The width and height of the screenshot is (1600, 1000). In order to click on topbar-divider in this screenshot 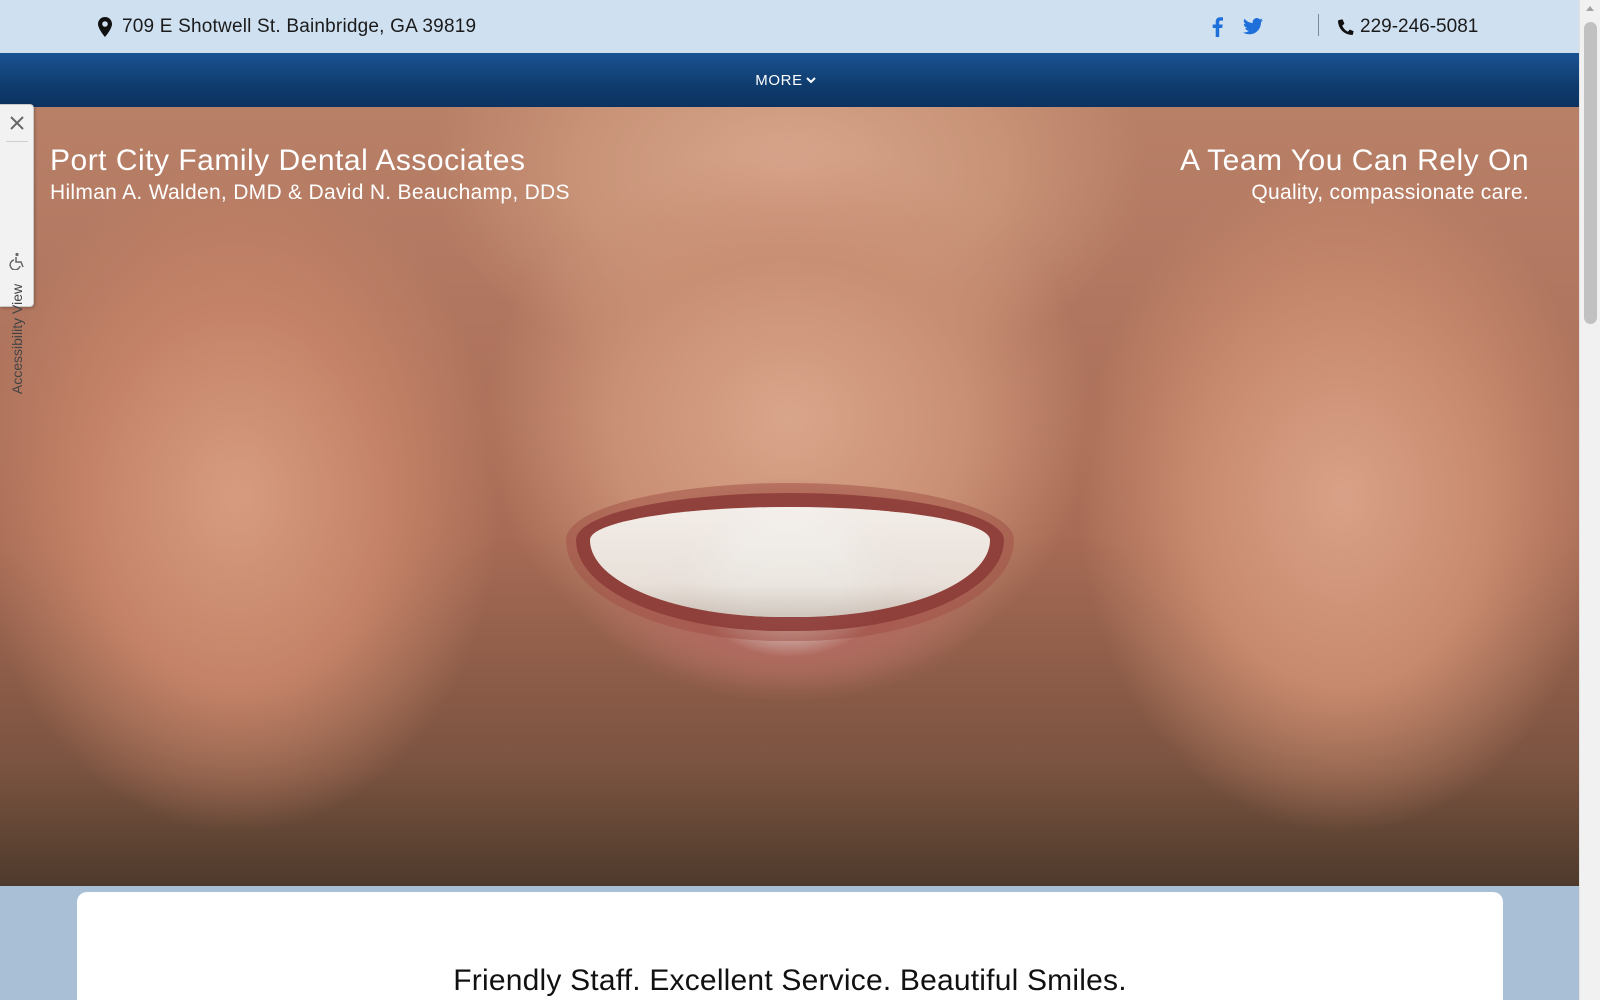, I will do `click(1318, 25)`.